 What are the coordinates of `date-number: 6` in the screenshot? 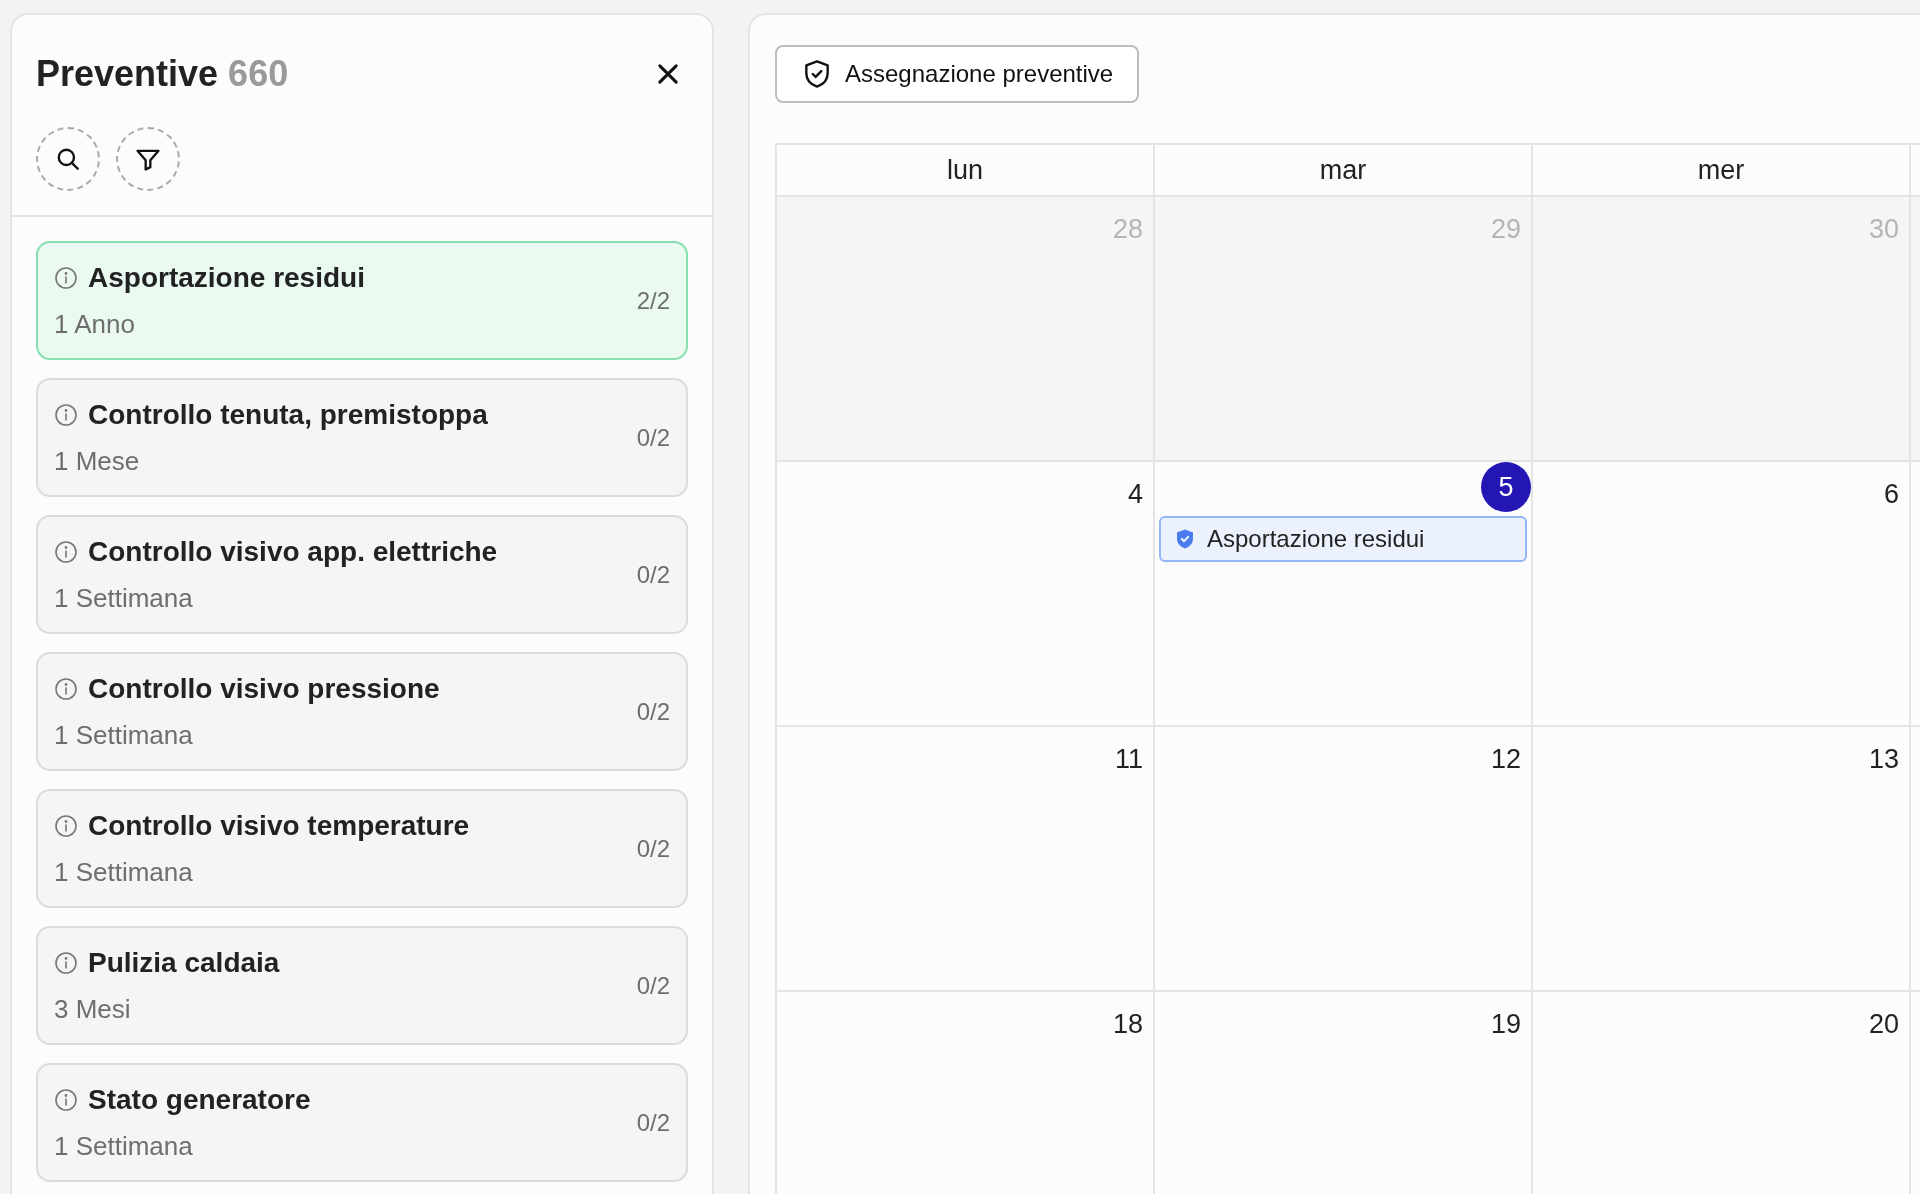 It's located at (1891, 494).